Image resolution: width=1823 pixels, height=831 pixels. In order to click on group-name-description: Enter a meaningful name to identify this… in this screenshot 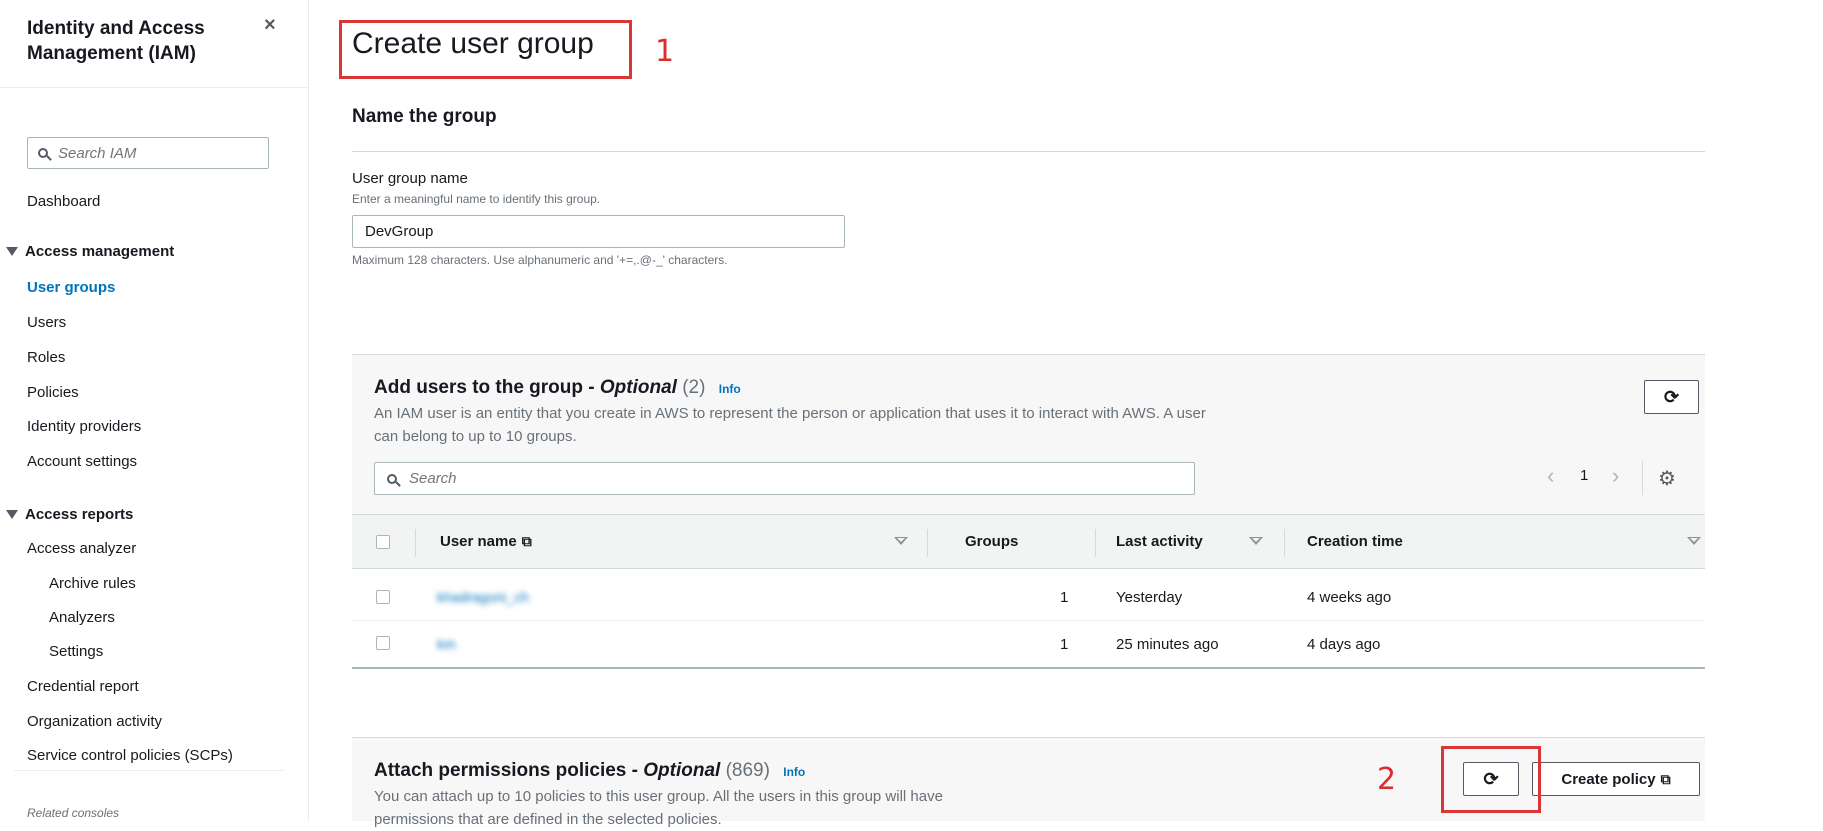, I will do `click(476, 199)`.